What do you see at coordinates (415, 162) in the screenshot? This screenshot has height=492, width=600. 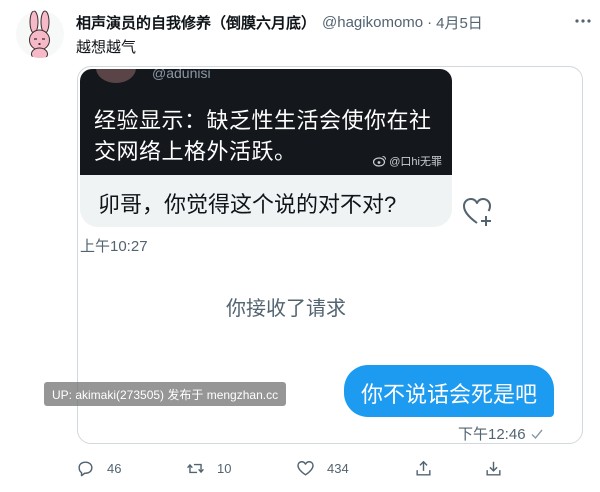 I see `weibo-watermark-text: @口hi无罪` at bounding box center [415, 162].